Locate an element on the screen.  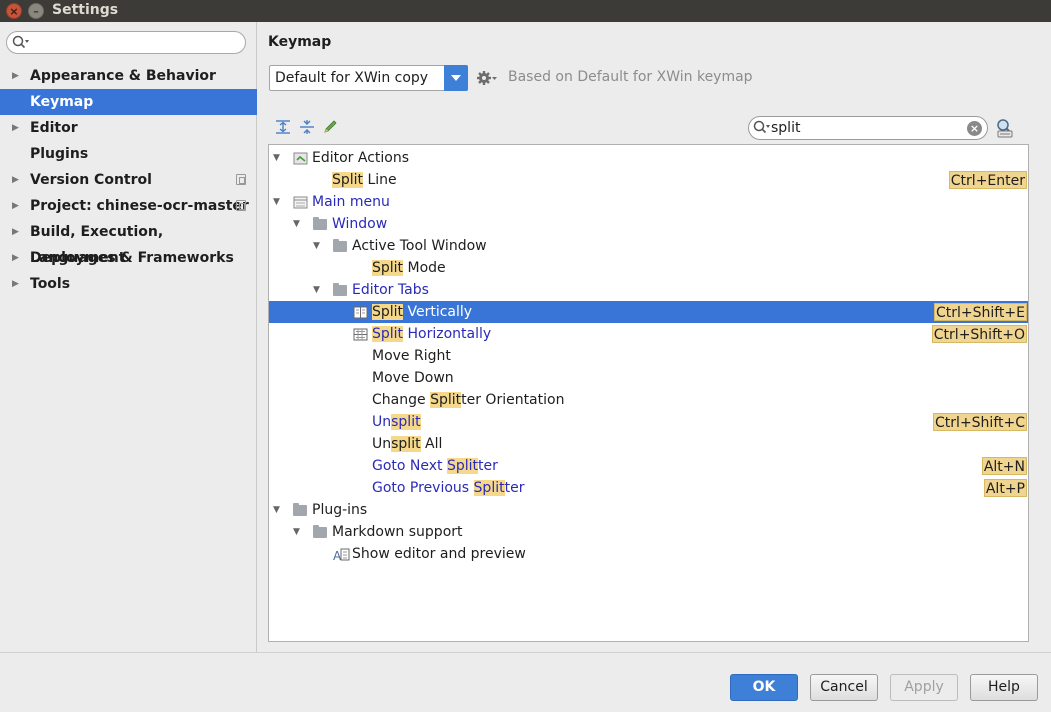
shortcut-badge: Alt+P is located at coordinates (1005, 488).